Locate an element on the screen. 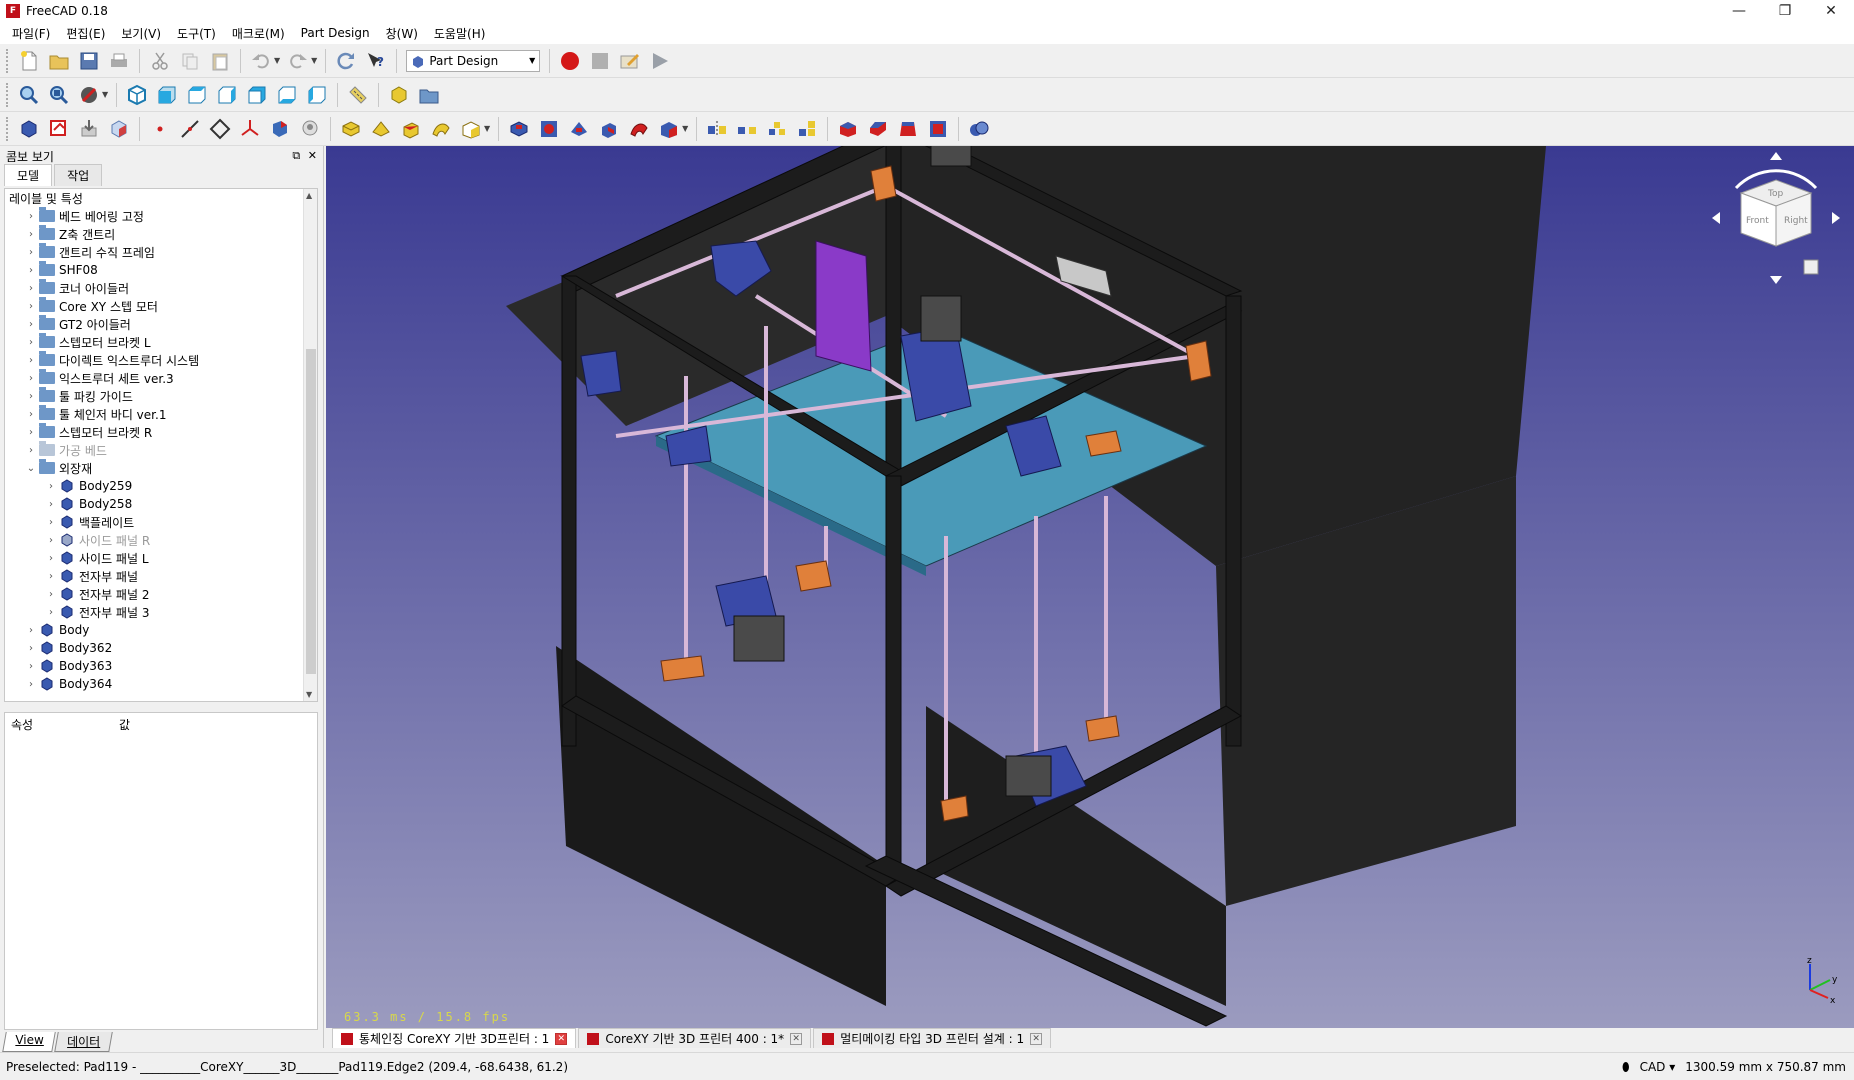 The width and height of the screenshot is (1854, 1080). view-top-icon is located at coordinates (197, 95).